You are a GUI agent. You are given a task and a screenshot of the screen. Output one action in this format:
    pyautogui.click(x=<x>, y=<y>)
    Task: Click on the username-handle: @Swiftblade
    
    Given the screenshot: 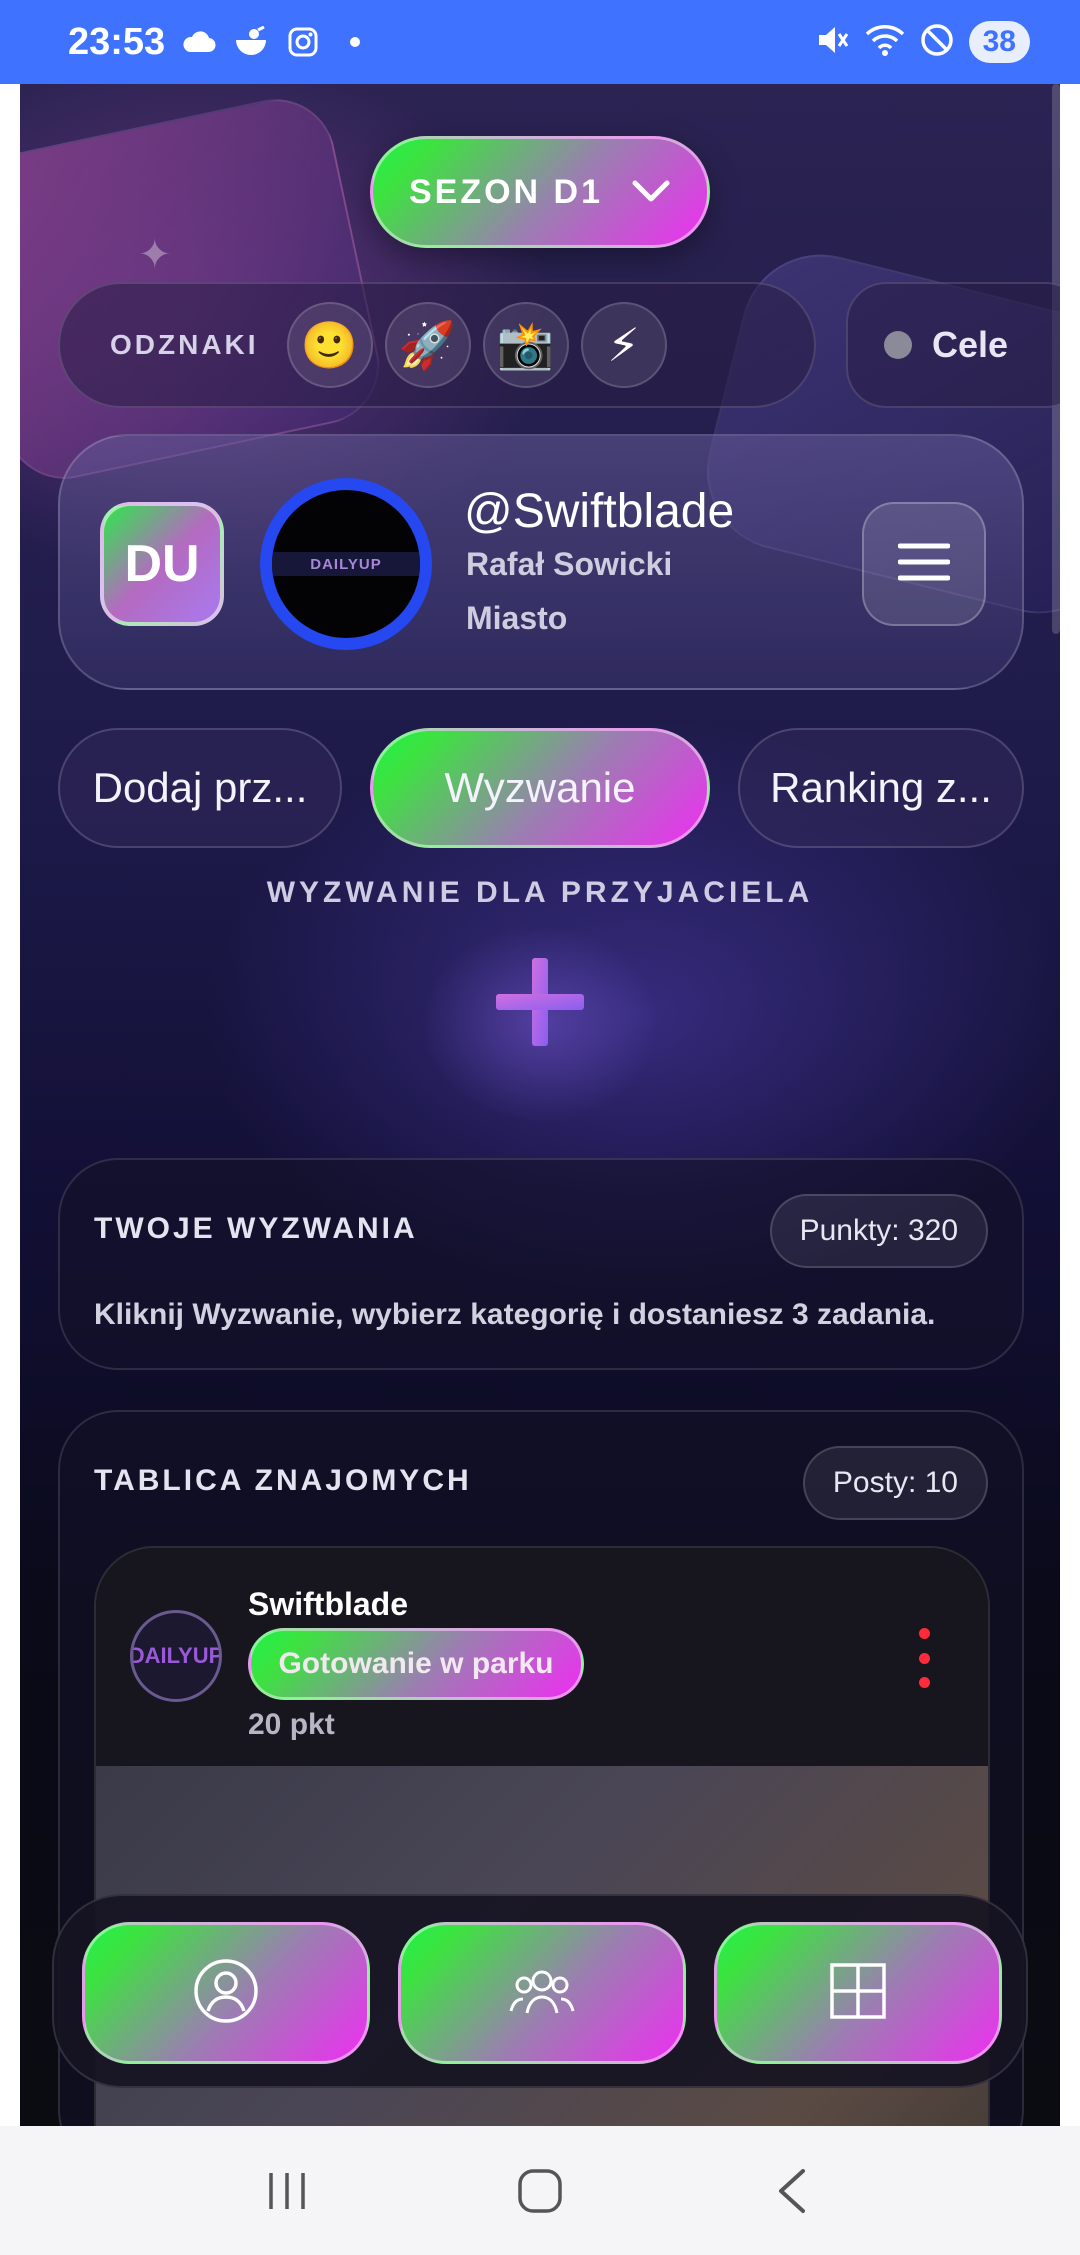 What is the action you would take?
    pyautogui.click(x=599, y=511)
    